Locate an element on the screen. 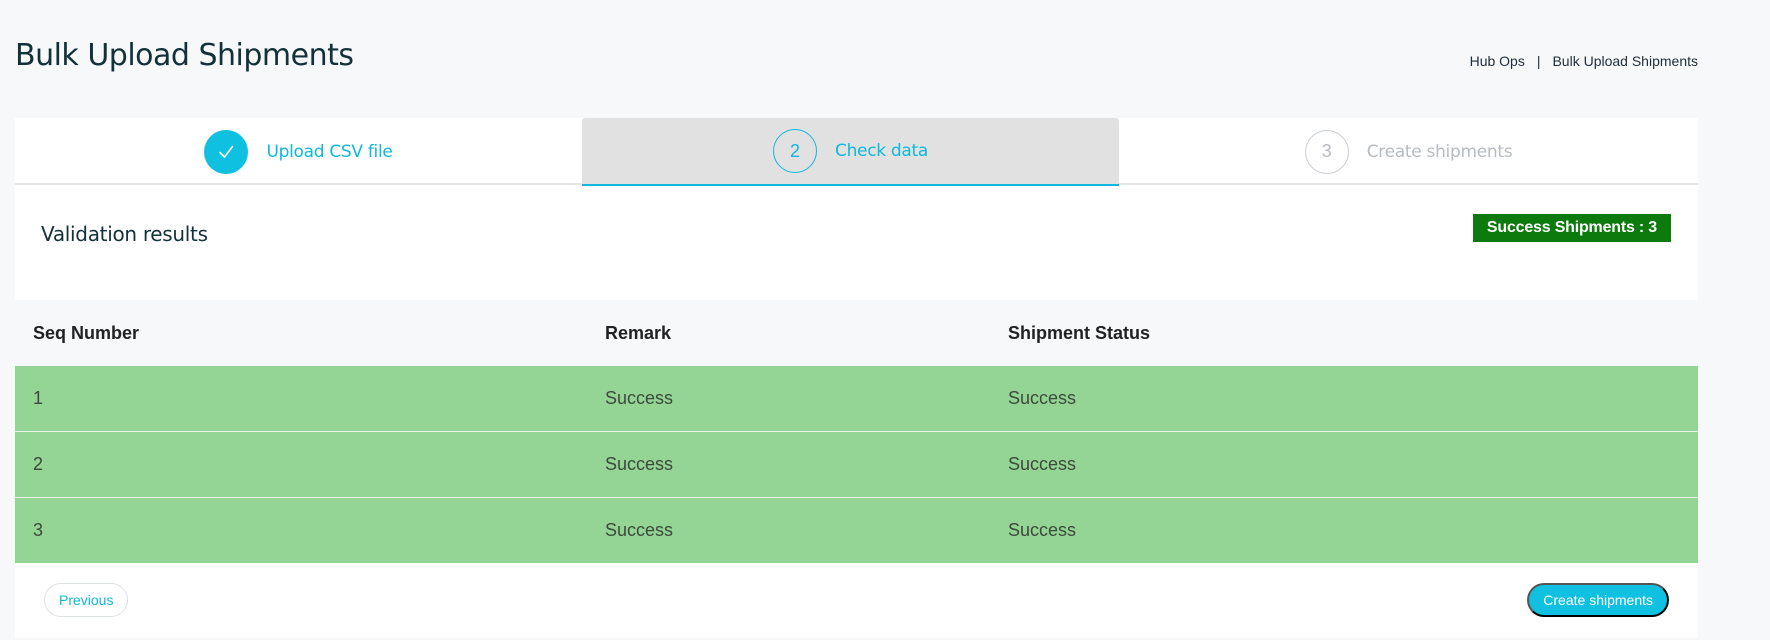  success-shipments-badge: Success Shipments : 3 is located at coordinates (1571, 228).